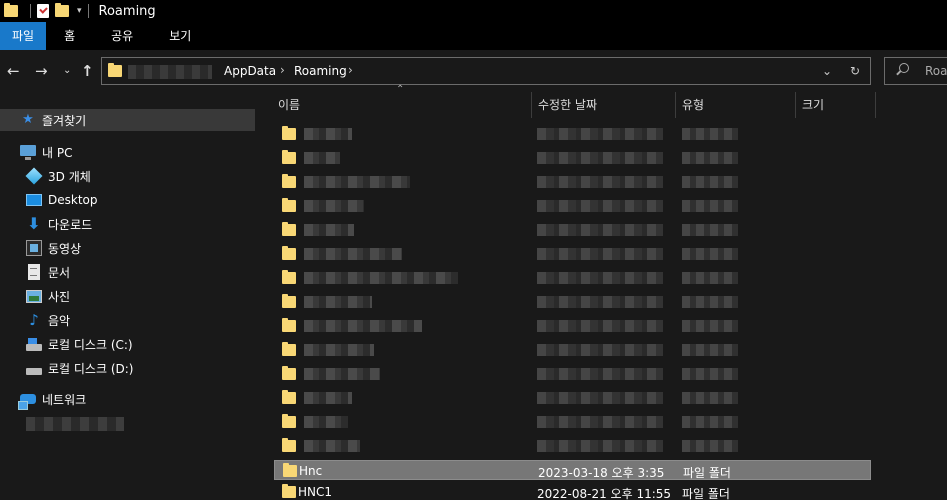 Image resolution: width=947 pixels, height=500 pixels. Describe the element at coordinates (41, 71) in the screenshot. I see `forward-arrow-icon: →` at that location.